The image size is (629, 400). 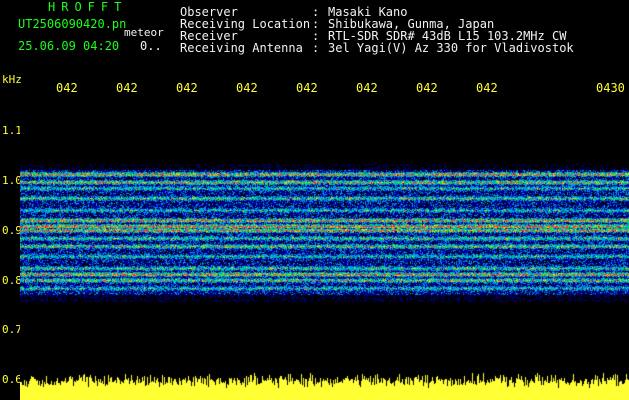 What do you see at coordinates (12, 130) in the screenshot?
I see `y-tick: 1.1` at bounding box center [12, 130].